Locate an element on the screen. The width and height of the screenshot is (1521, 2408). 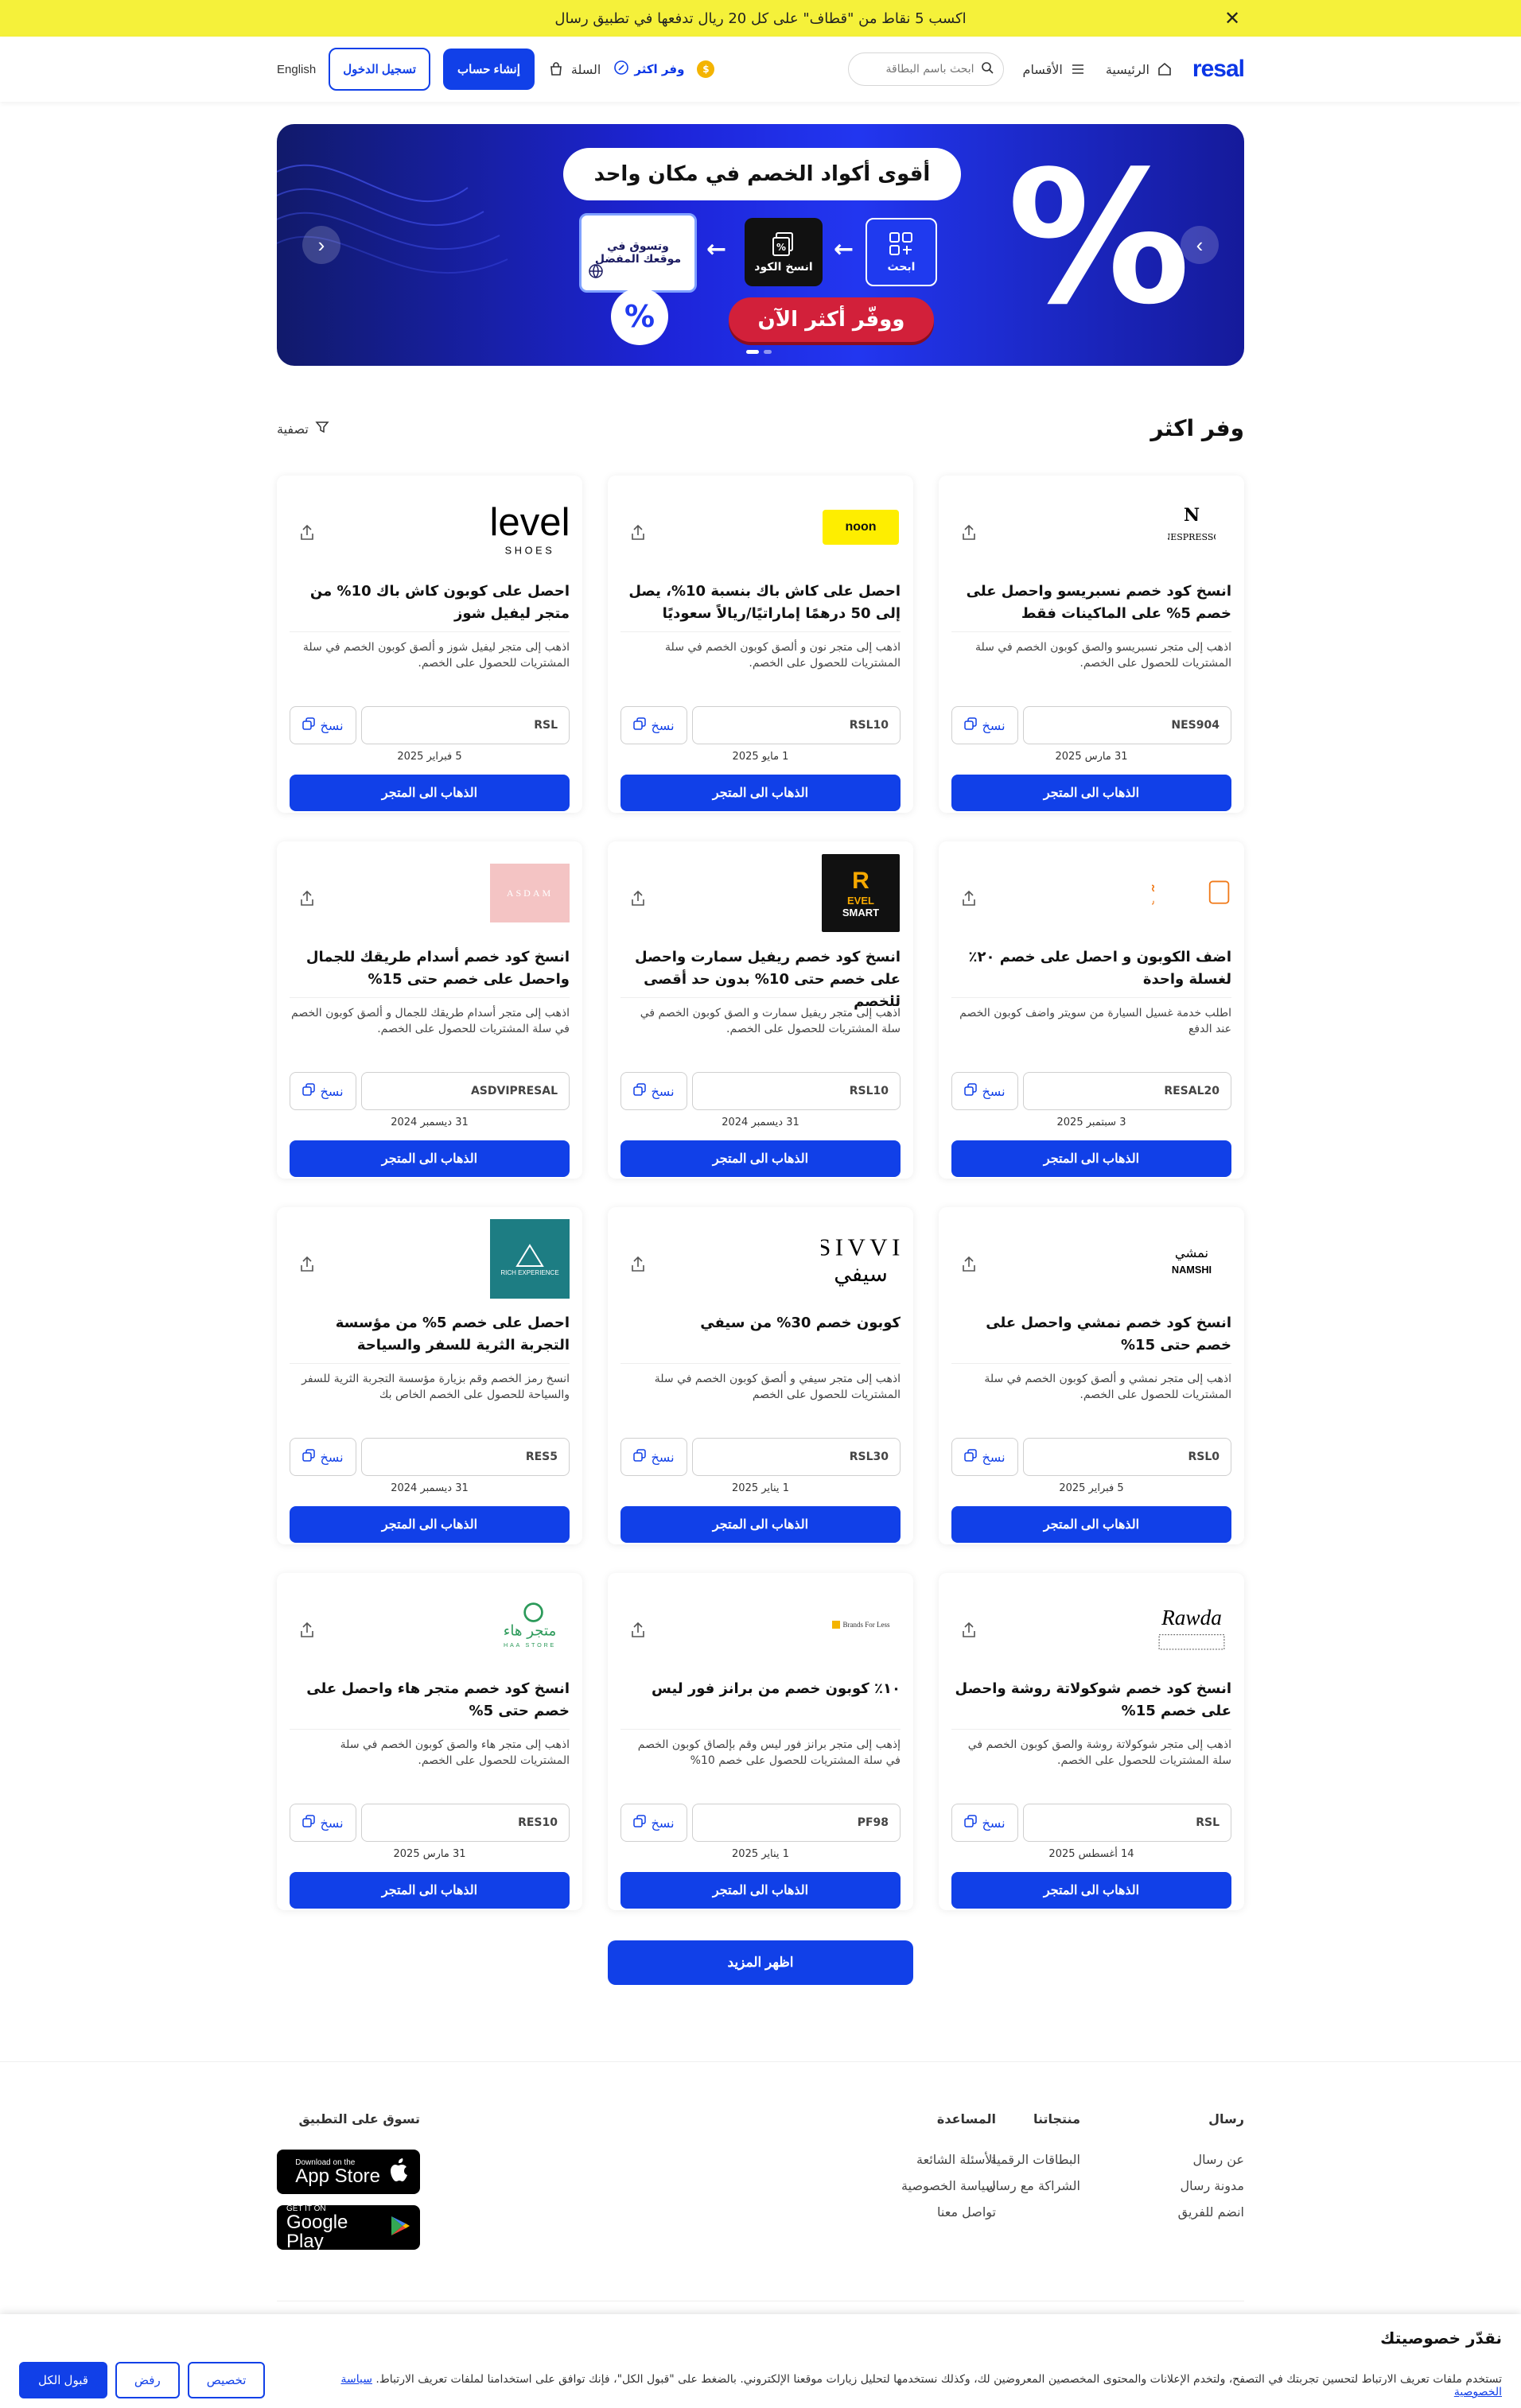
hero-cta-button: ووفّر أكثر الآن is located at coordinates (831, 319).